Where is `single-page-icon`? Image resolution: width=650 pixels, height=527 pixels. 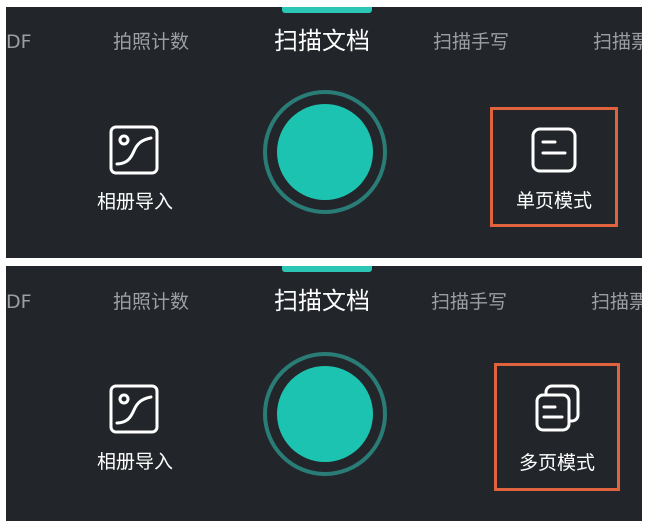 single-page-icon is located at coordinates (554, 150).